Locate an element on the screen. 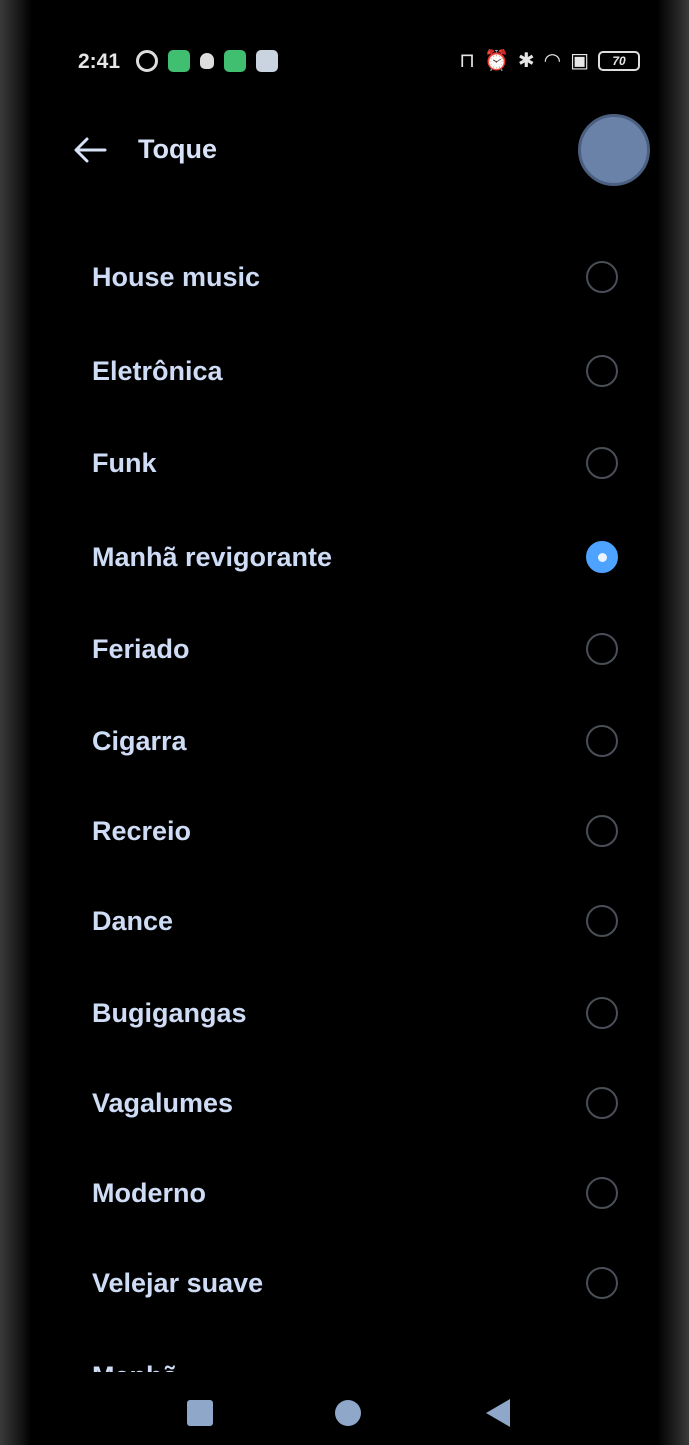 The width and height of the screenshot is (689, 1445). list-item-label: Feriado is located at coordinates (141, 648).